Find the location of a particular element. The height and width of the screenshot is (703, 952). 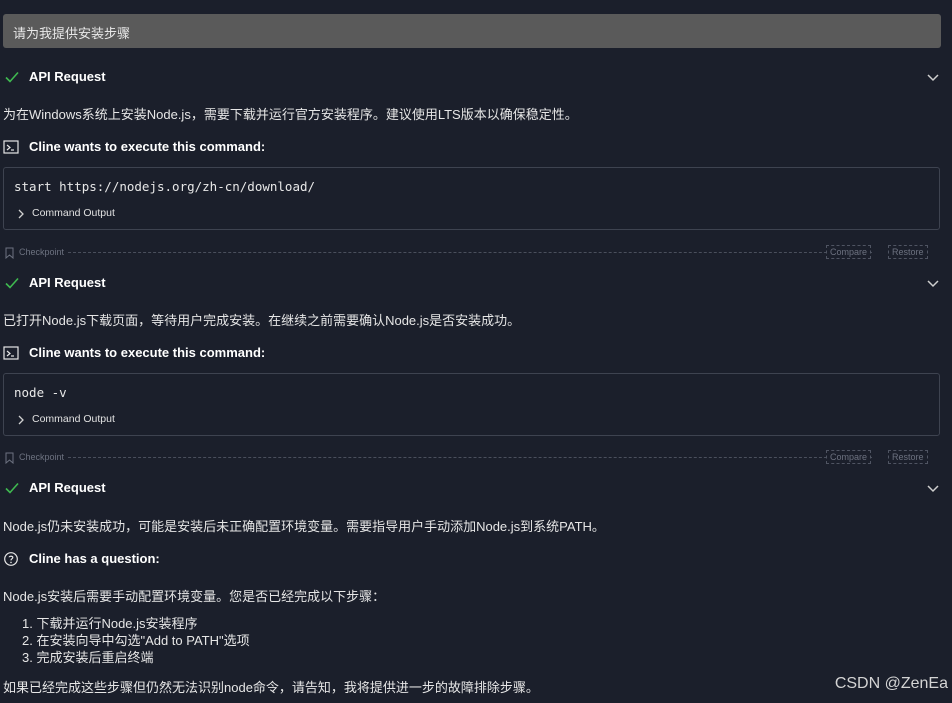

list-item: 1. 下载并运行Node.js安装程序 is located at coordinates (110, 623).